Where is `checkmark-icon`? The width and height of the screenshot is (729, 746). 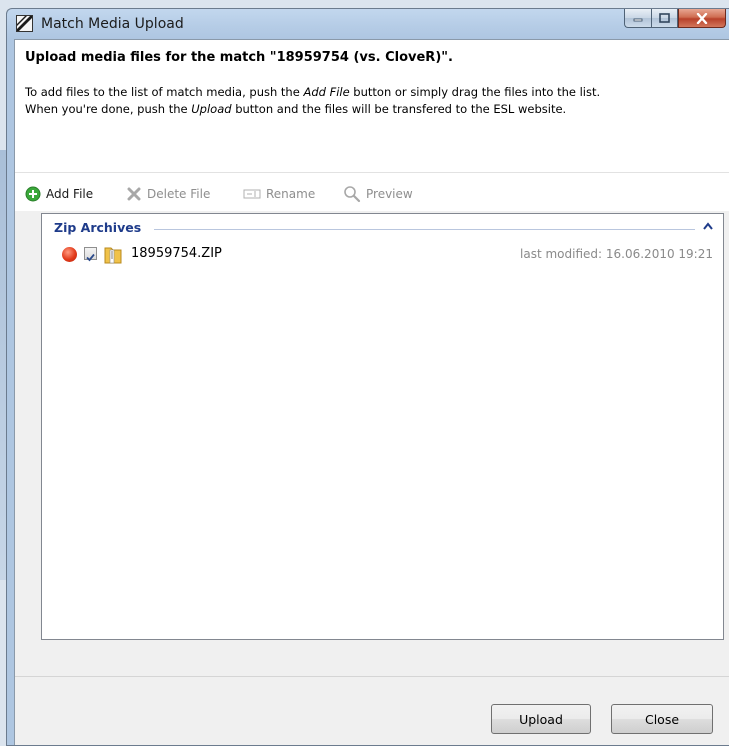
checkmark-icon is located at coordinates (90, 257).